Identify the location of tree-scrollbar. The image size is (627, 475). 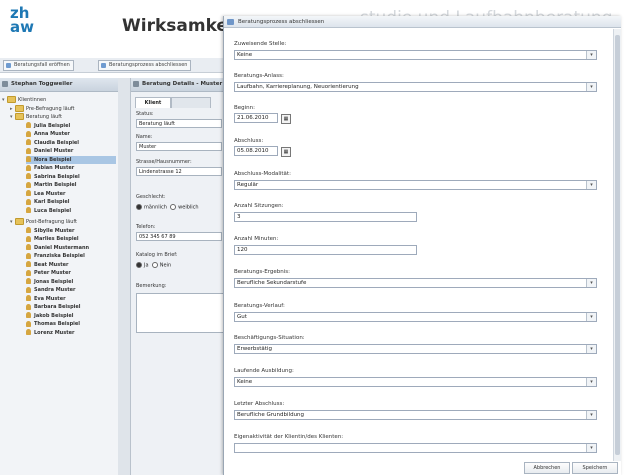
(124, 276).